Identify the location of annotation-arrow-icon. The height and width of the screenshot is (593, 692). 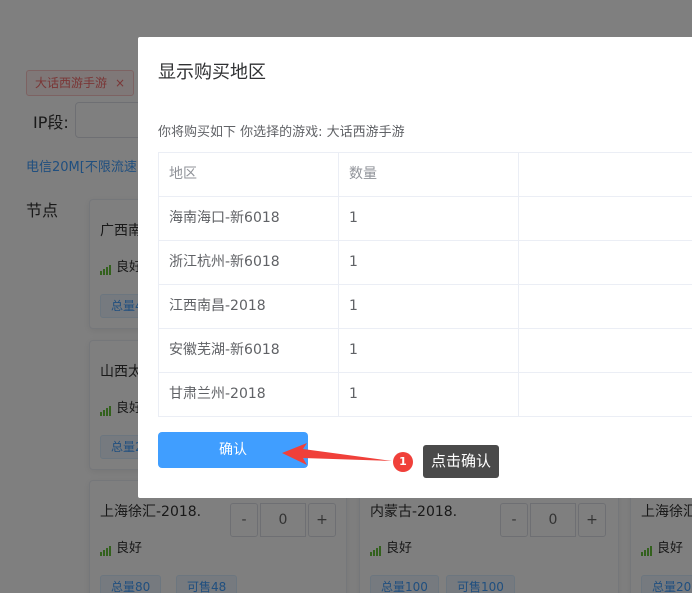
(337, 454).